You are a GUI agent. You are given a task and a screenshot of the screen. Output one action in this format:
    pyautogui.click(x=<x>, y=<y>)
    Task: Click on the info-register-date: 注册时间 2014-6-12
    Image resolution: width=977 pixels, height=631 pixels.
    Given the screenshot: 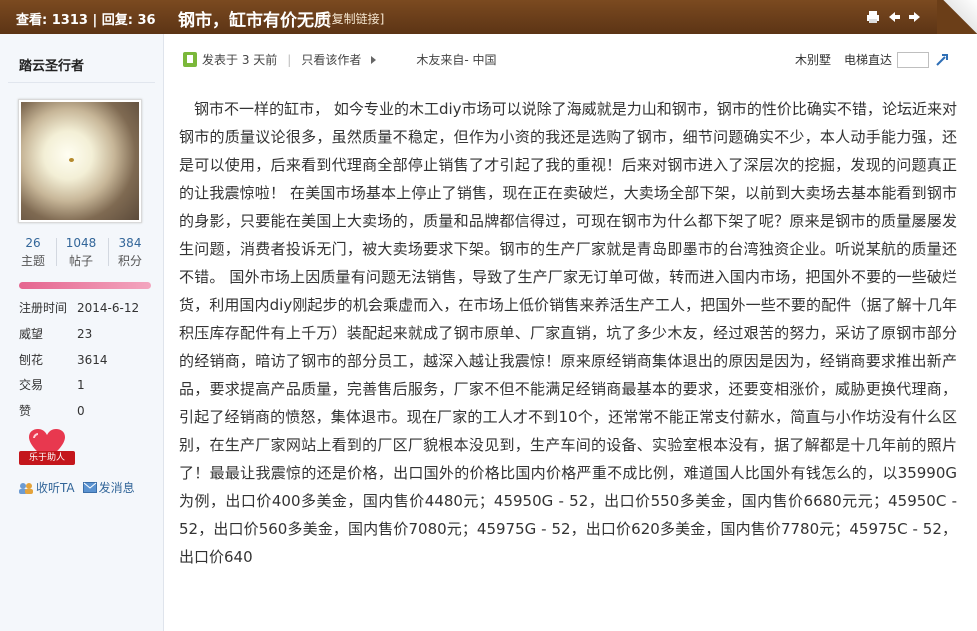 What is the action you would take?
    pyautogui.click(x=79, y=308)
    